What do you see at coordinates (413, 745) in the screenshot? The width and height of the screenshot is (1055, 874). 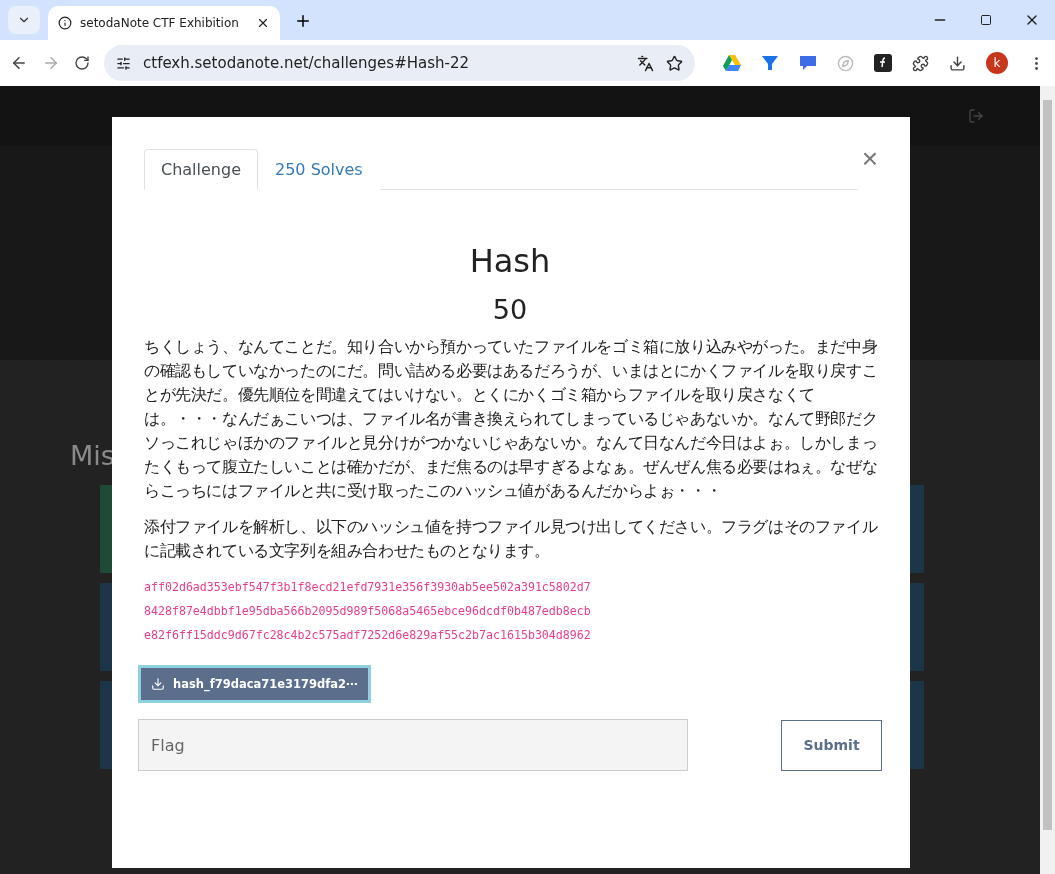 I see `flag-input: Flag` at bounding box center [413, 745].